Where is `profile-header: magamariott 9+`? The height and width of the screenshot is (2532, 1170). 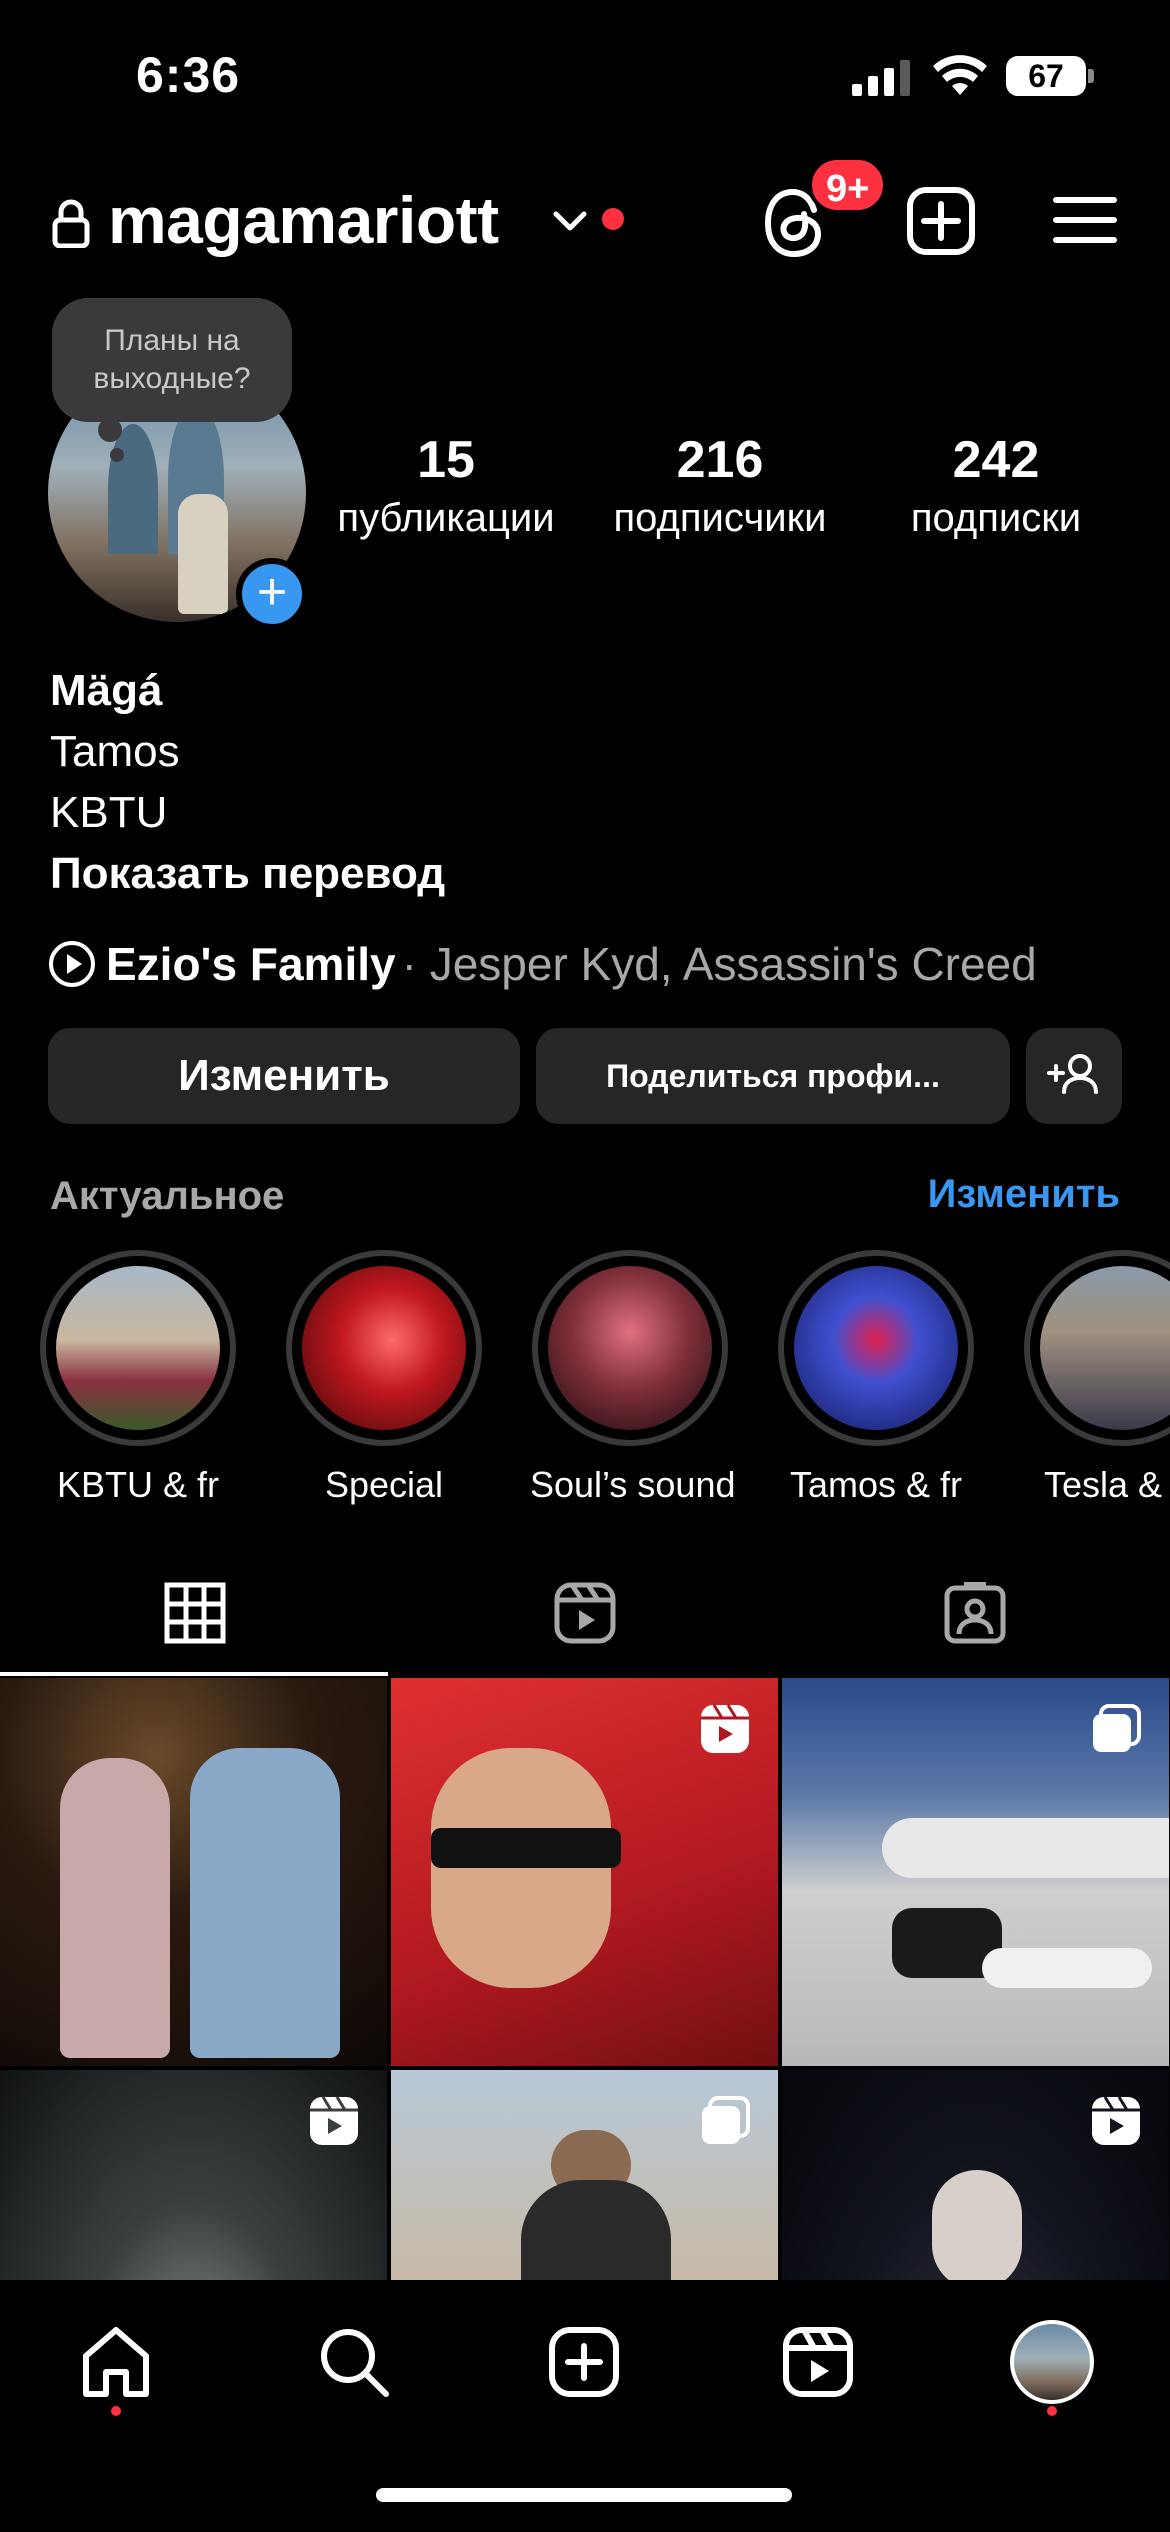
profile-header: magamariott 9+ is located at coordinates (585, 213).